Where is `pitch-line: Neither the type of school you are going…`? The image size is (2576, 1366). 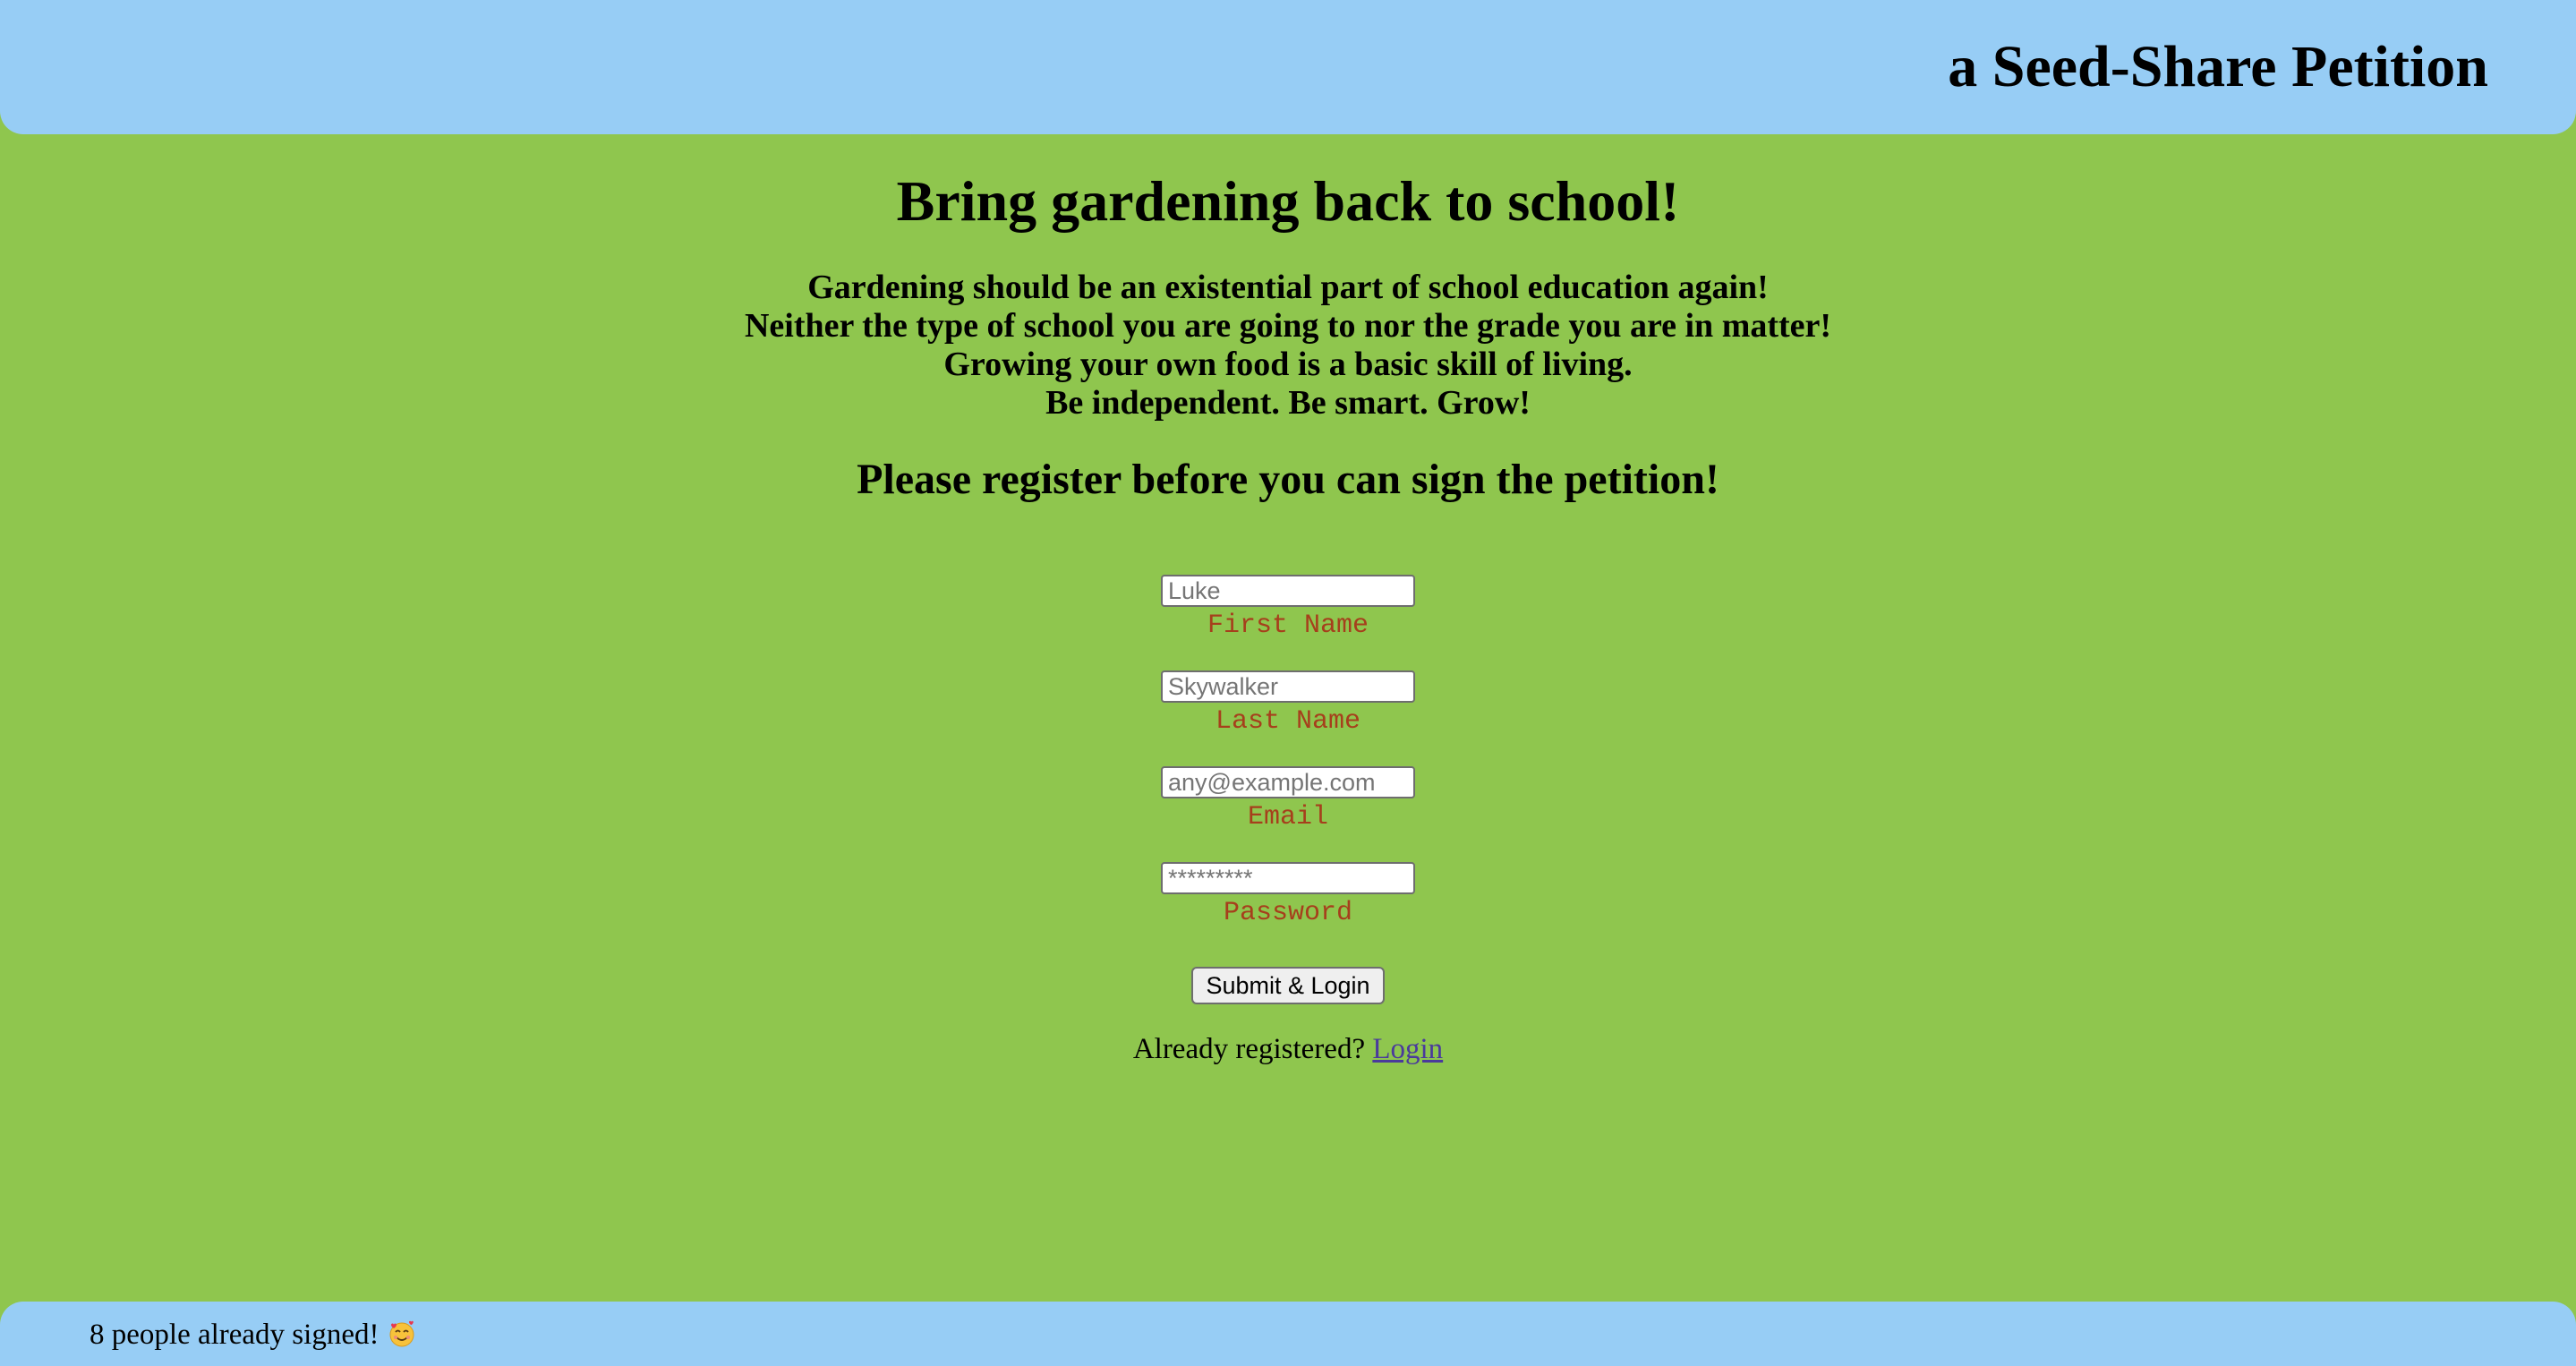
pitch-line: Neither the type of school you are going… is located at coordinates (1288, 326).